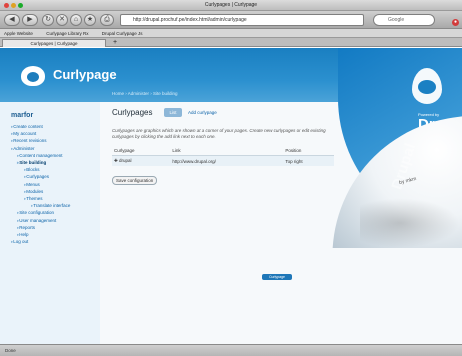 The height and width of the screenshot is (356, 462). What do you see at coordinates (55, 140) in the screenshot?
I see `sidebar-item: Recent revisions` at bounding box center [55, 140].